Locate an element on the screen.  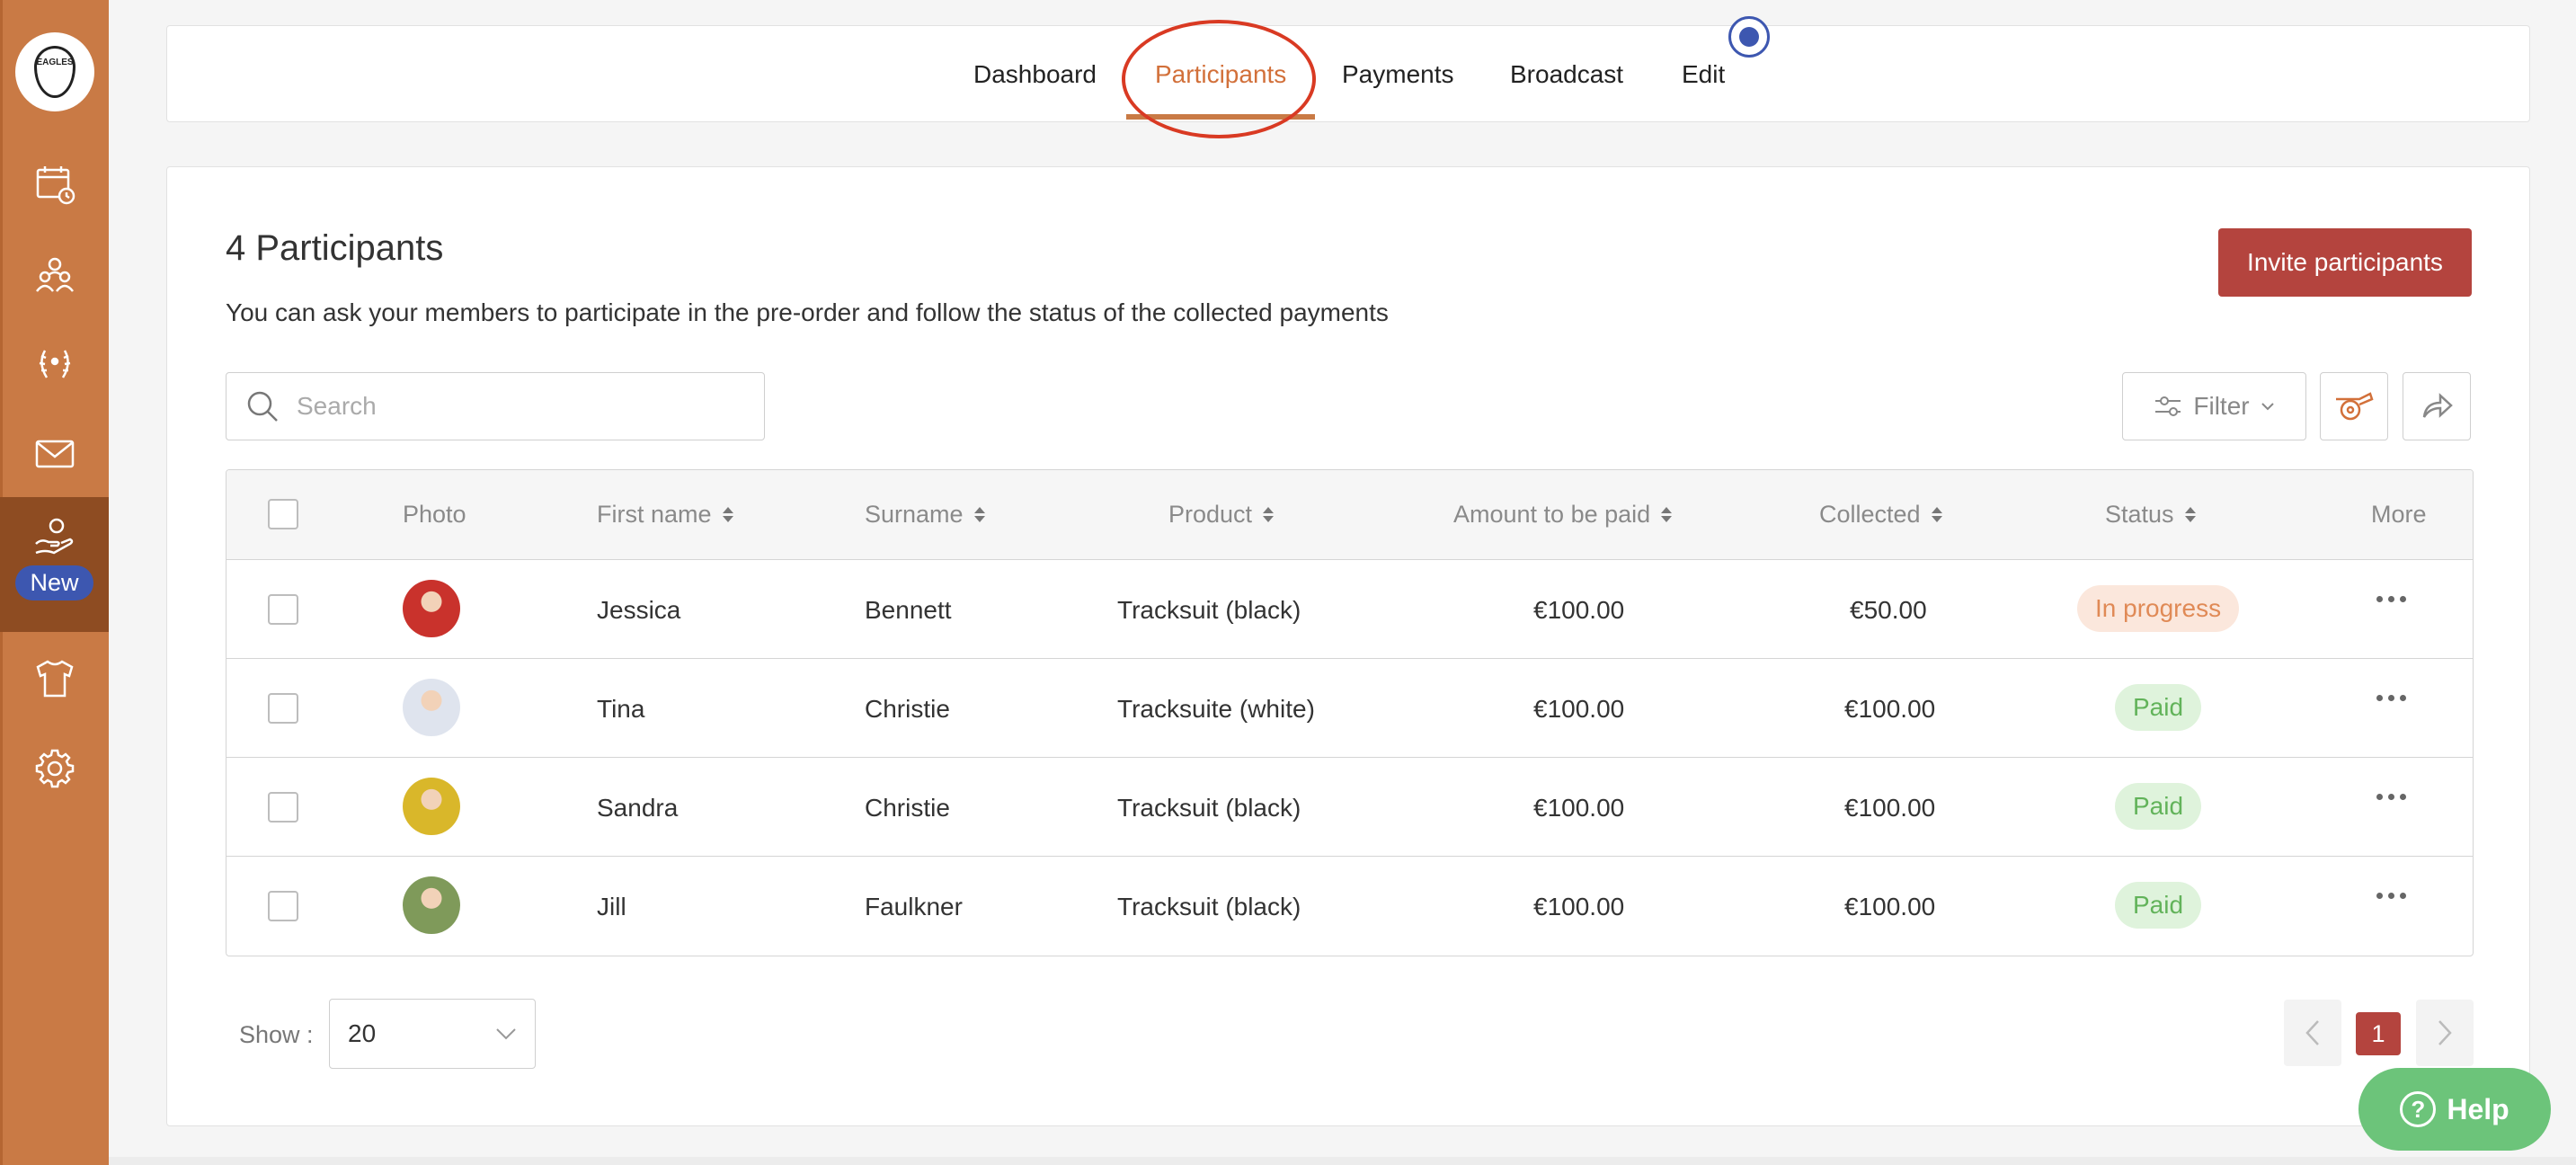
share-button is located at coordinates (2437, 406).